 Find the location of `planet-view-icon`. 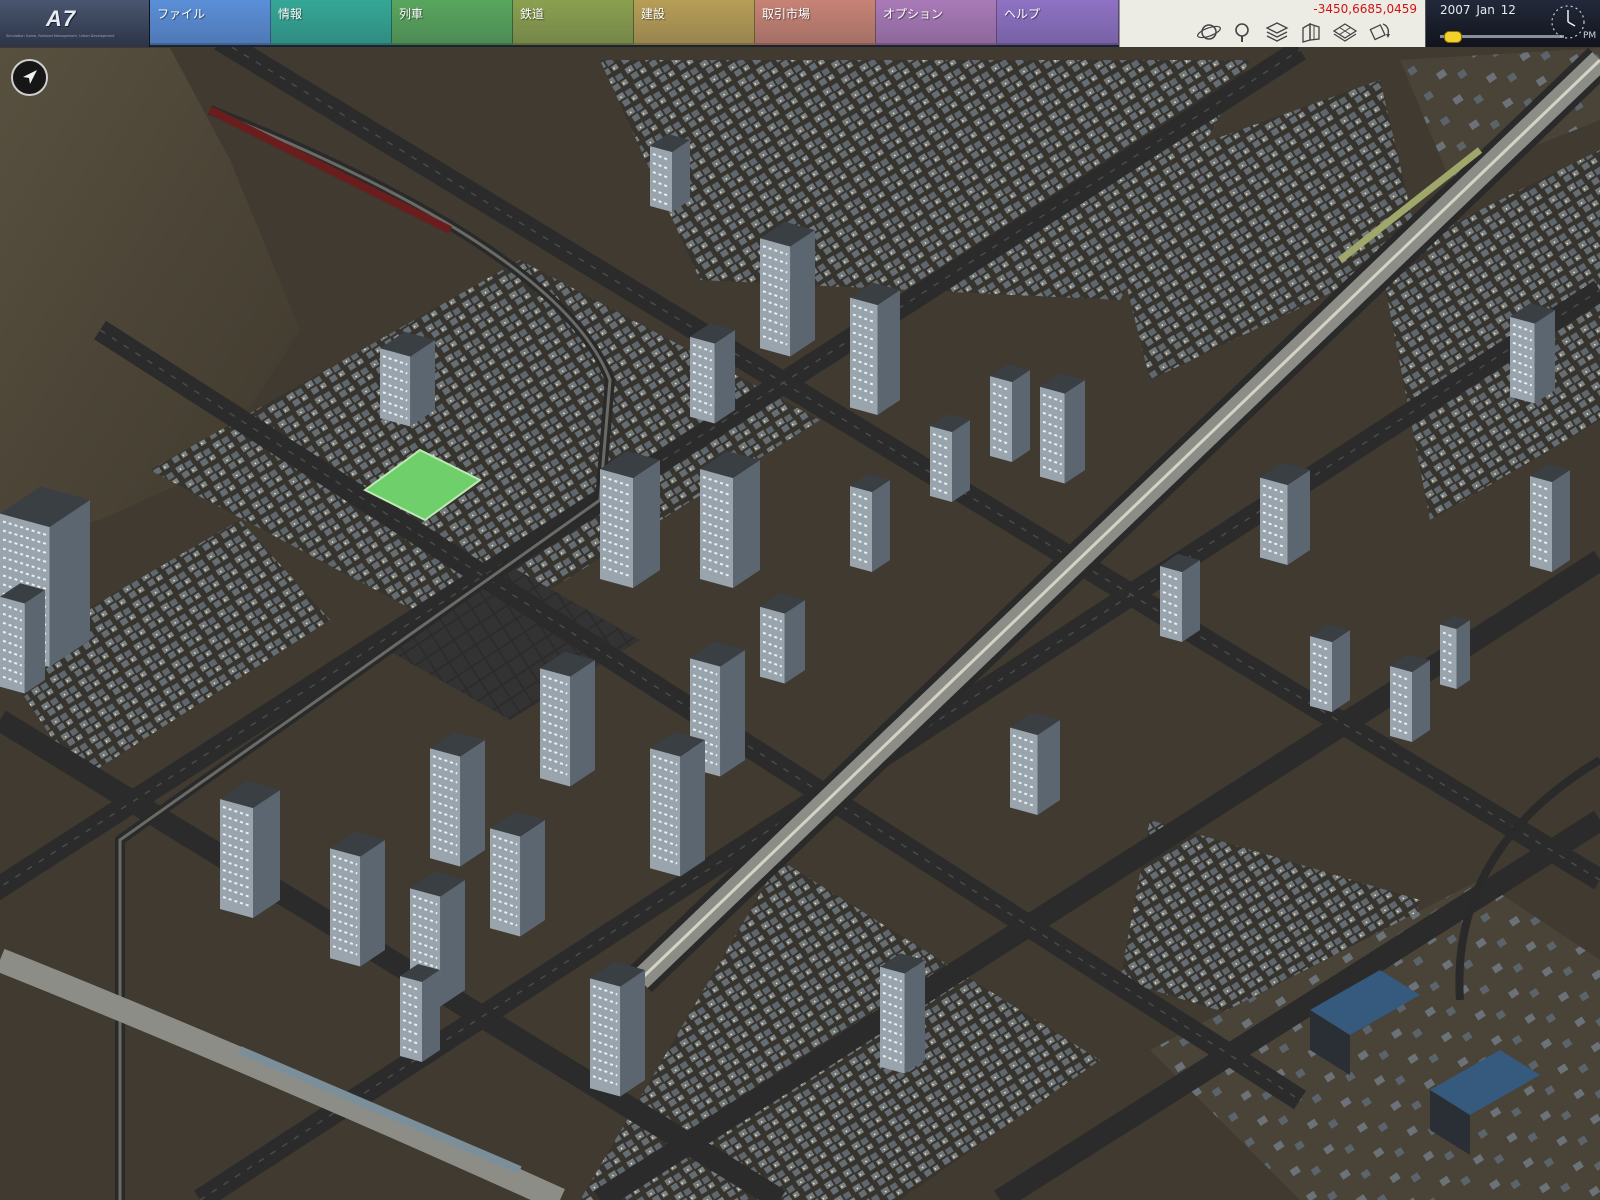

planet-view-icon is located at coordinates (1209, 32).